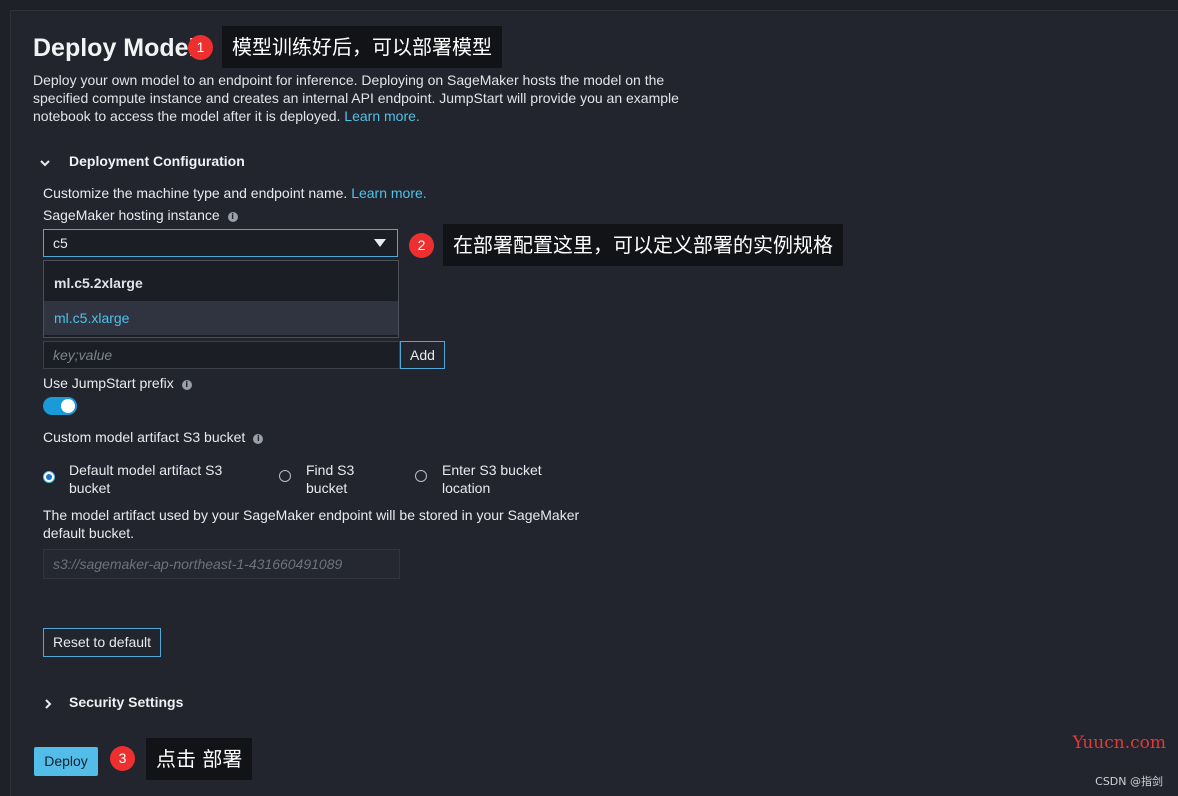 The height and width of the screenshot is (796, 1178). I want to click on site-watermark: Yuucn.com, so click(1119, 743).